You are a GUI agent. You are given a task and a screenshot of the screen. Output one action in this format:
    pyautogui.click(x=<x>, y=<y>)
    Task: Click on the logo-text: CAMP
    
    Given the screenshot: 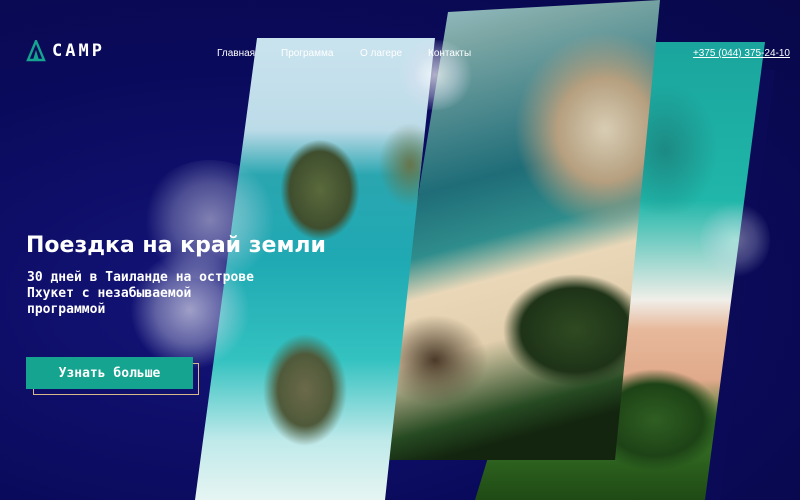 What is the action you would take?
    pyautogui.click(x=78, y=51)
    